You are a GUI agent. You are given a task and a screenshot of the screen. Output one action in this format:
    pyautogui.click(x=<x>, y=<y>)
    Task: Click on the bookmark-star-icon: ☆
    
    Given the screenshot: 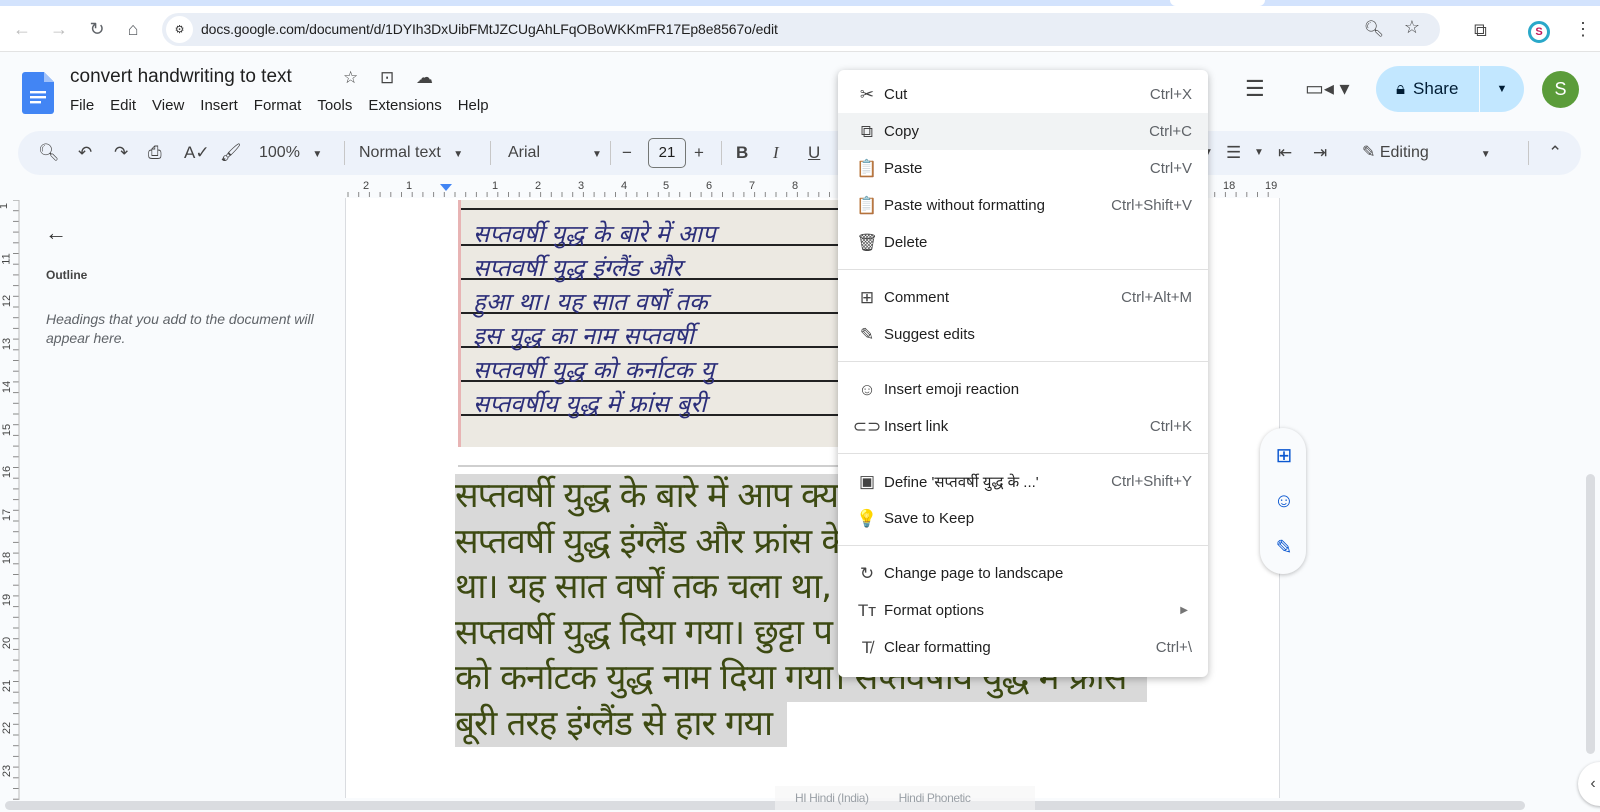 What is the action you would take?
    pyautogui.click(x=1412, y=27)
    